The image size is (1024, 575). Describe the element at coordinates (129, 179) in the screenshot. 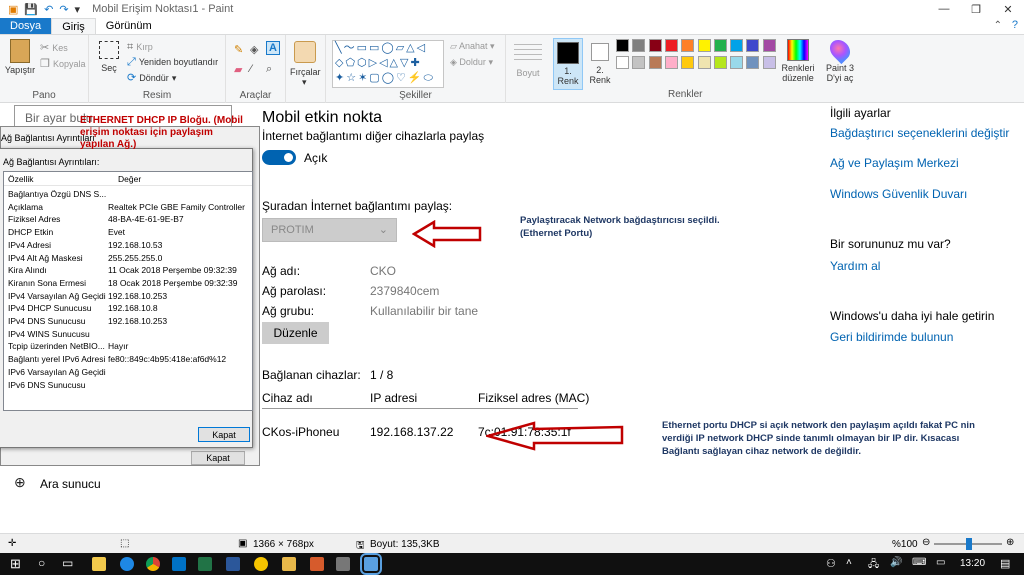

I see `col-value: Değer` at that location.